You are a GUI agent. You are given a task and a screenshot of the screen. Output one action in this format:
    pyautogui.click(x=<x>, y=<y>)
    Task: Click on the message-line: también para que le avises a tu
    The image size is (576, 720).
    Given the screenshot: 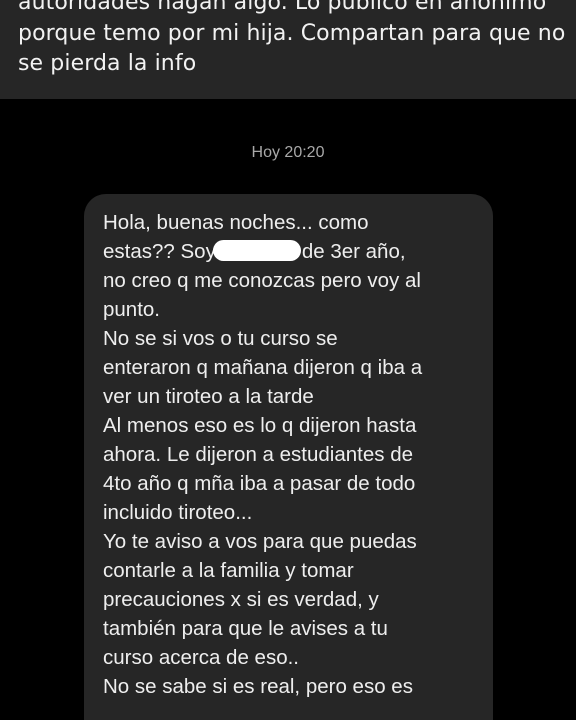 What is the action you would take?
    pyautogui.click(x=245, y=628)
    